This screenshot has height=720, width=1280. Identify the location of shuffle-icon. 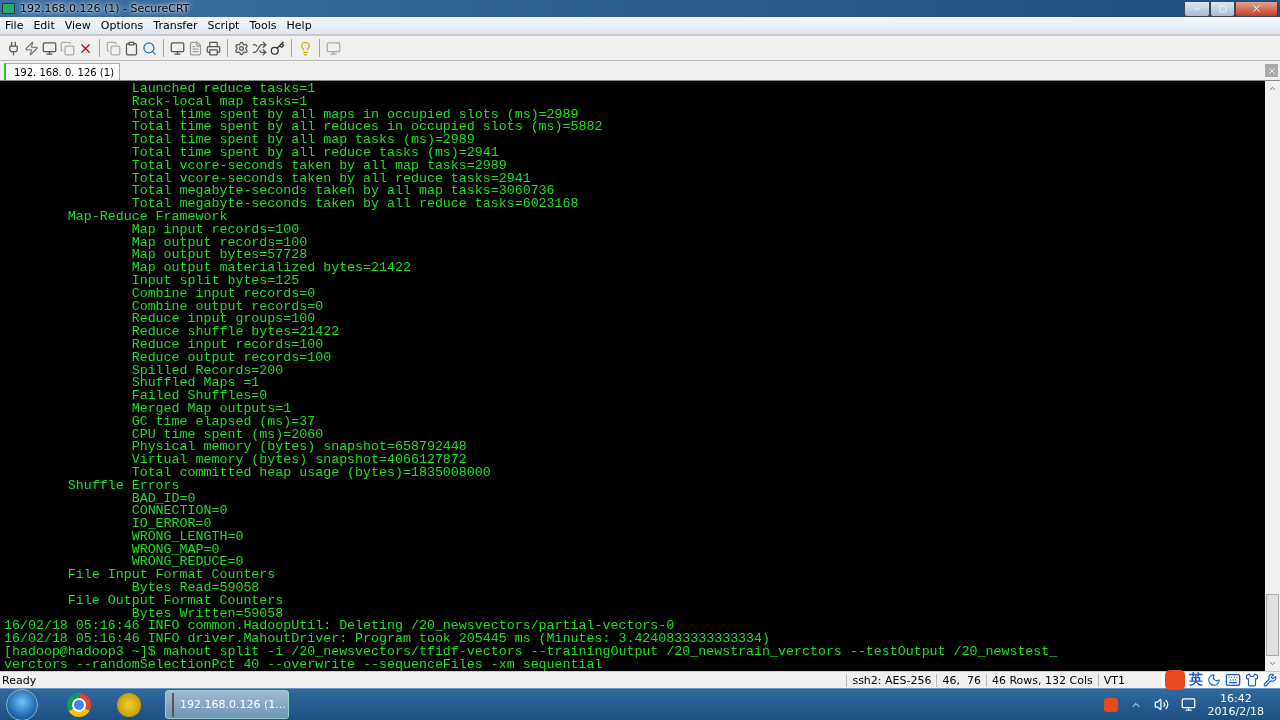
(259, 48).